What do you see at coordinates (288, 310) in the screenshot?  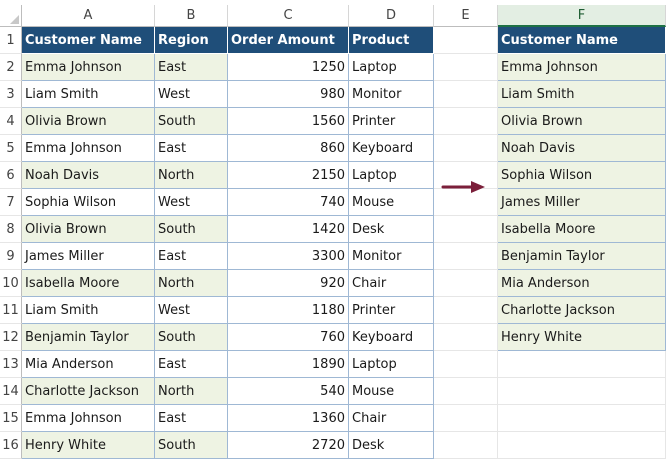 I see `cell-order-amount: 1180` at bounding box center [288, 310].